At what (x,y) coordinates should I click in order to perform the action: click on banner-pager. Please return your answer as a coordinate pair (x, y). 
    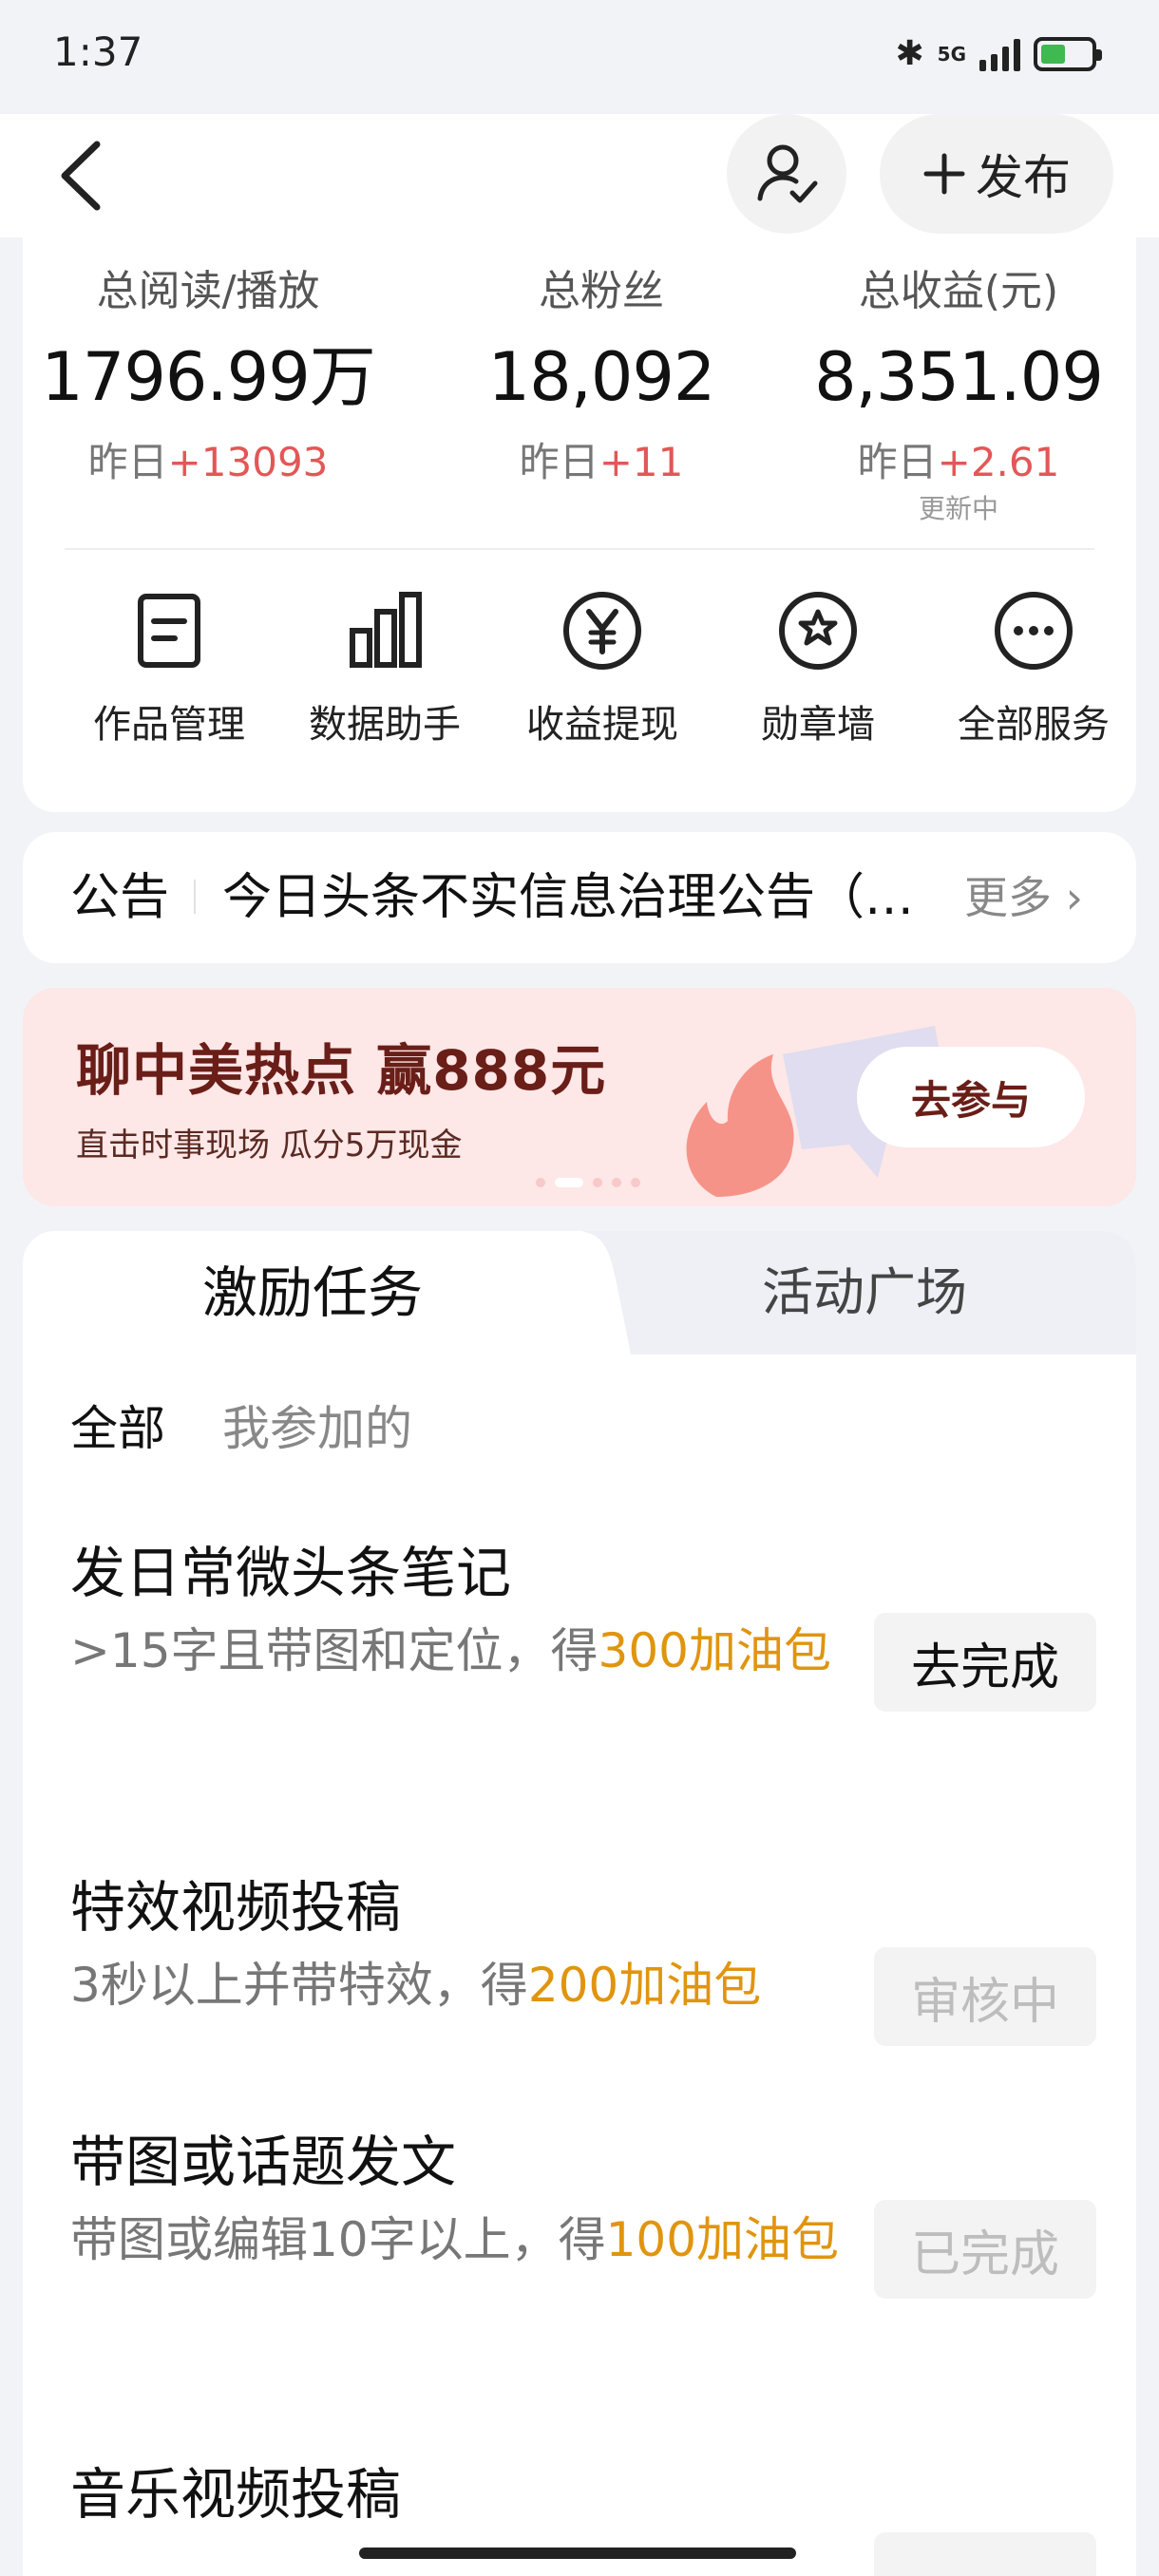
    Looking at the image, I should click on (588, 1182).